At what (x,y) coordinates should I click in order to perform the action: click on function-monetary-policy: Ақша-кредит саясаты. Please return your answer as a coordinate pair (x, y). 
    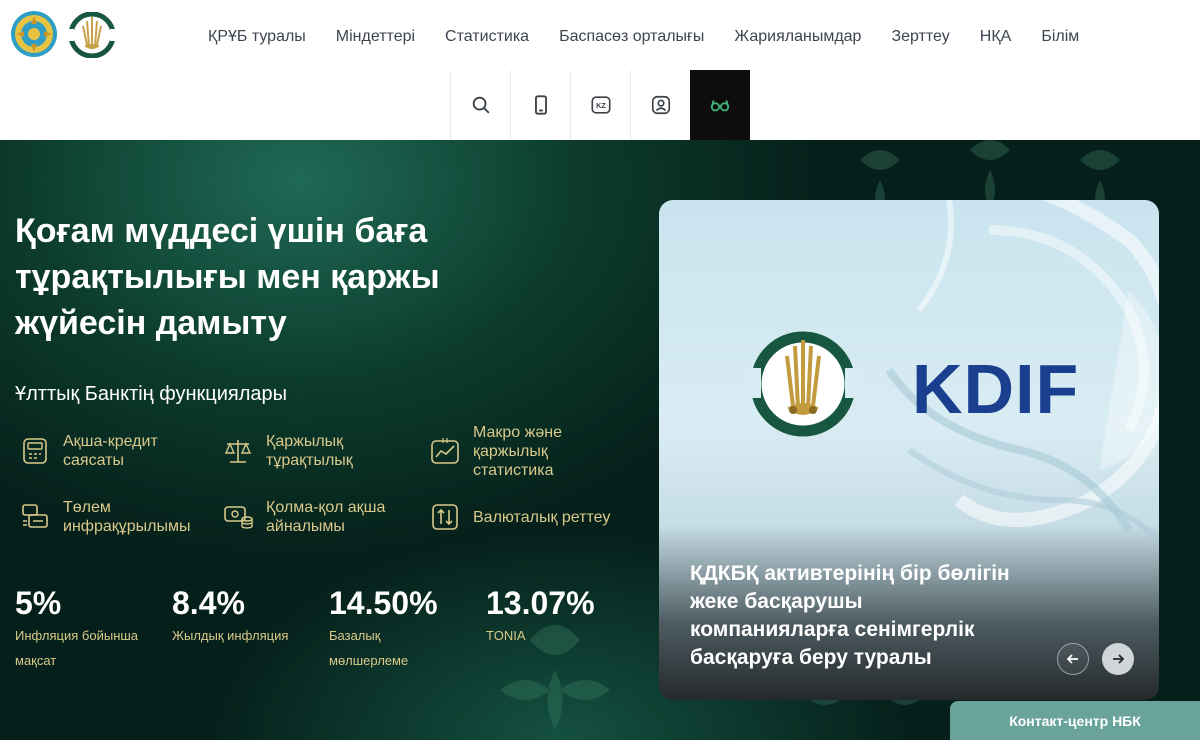
    Looking at the image, I should click on (116, 451).